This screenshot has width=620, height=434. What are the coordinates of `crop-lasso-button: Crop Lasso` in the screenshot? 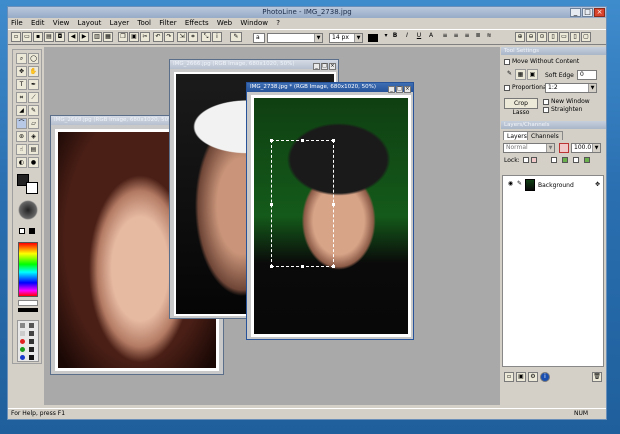 It's located at (521, 107).